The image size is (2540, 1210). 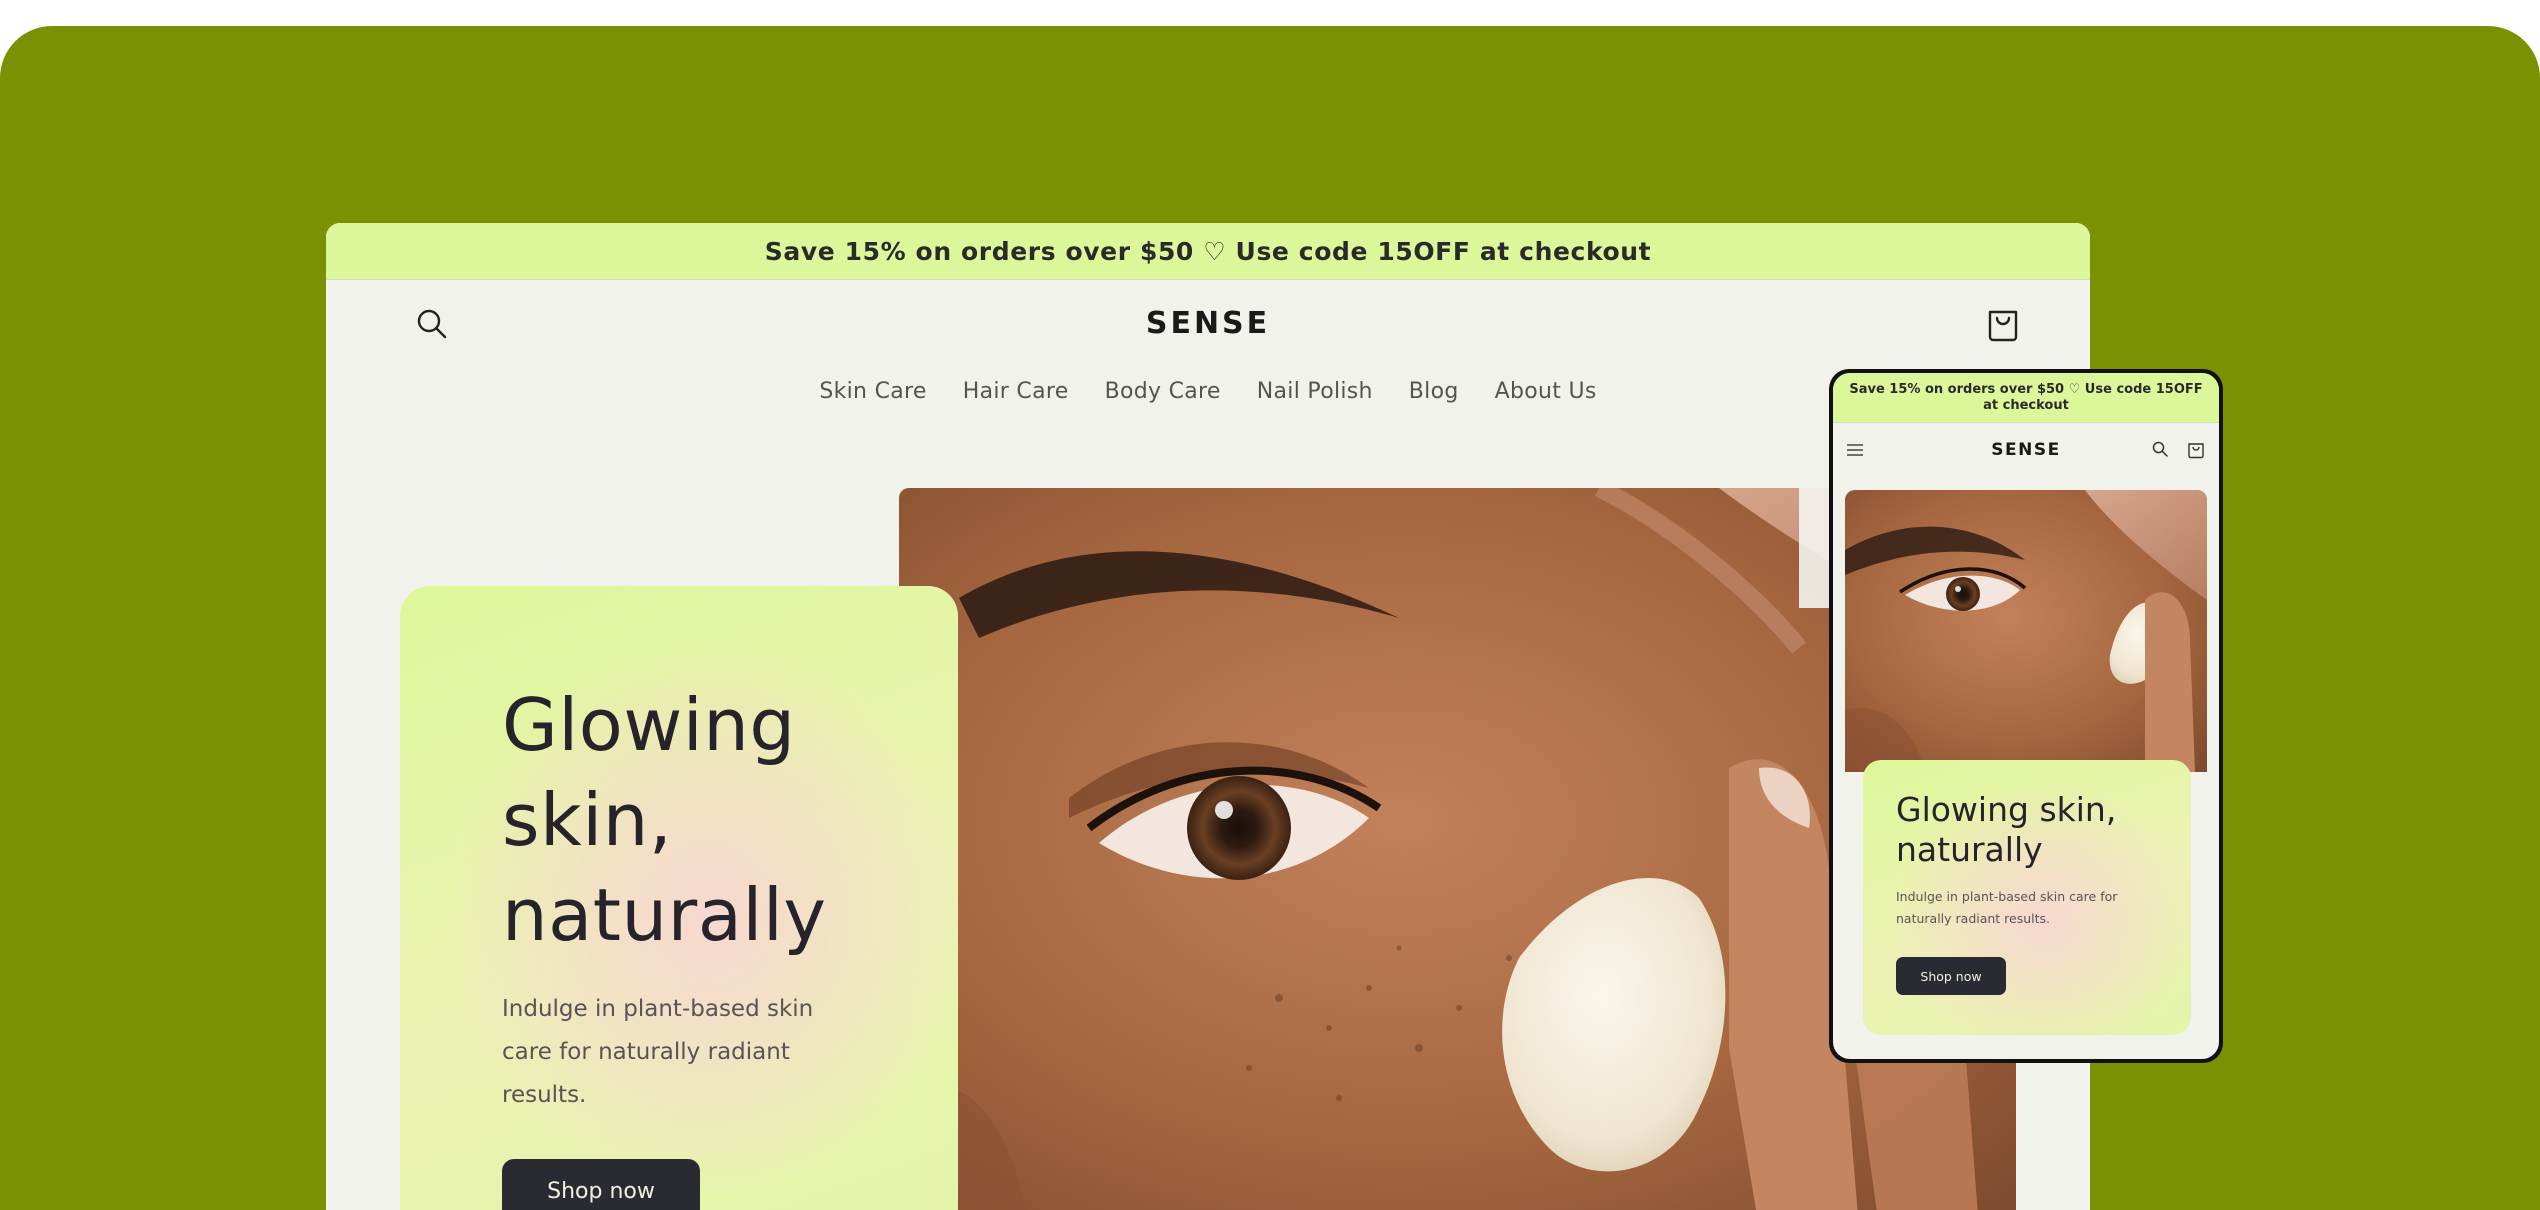 I want to click on mobile-hero-title: Glowing skin, naturally, so click(x=2006, y=829).